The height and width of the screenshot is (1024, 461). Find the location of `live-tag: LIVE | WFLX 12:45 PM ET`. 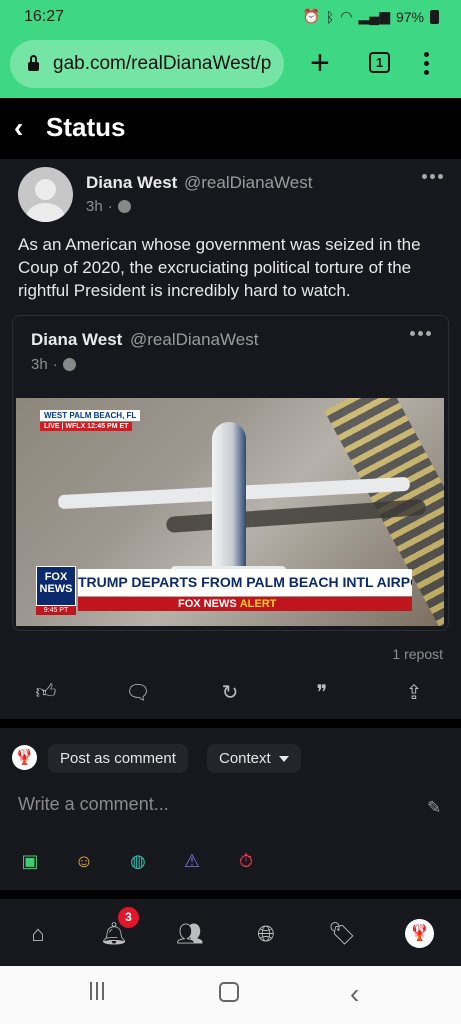

live-tag: LIVE | WFLX 12:45 PM ET is located at coordinates (86, 426).